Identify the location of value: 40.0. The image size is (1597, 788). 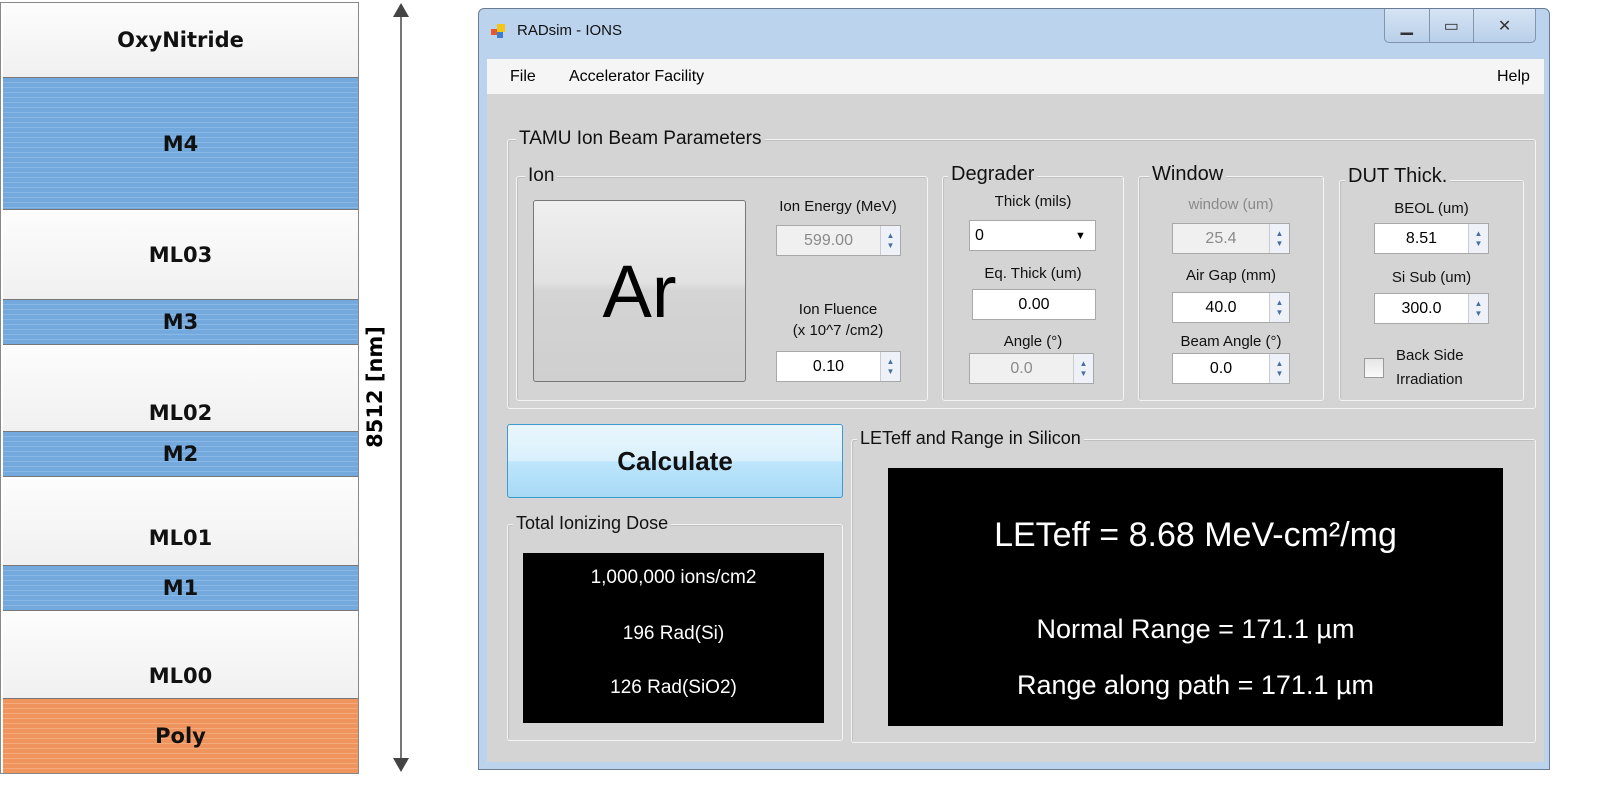
(1221, 307).